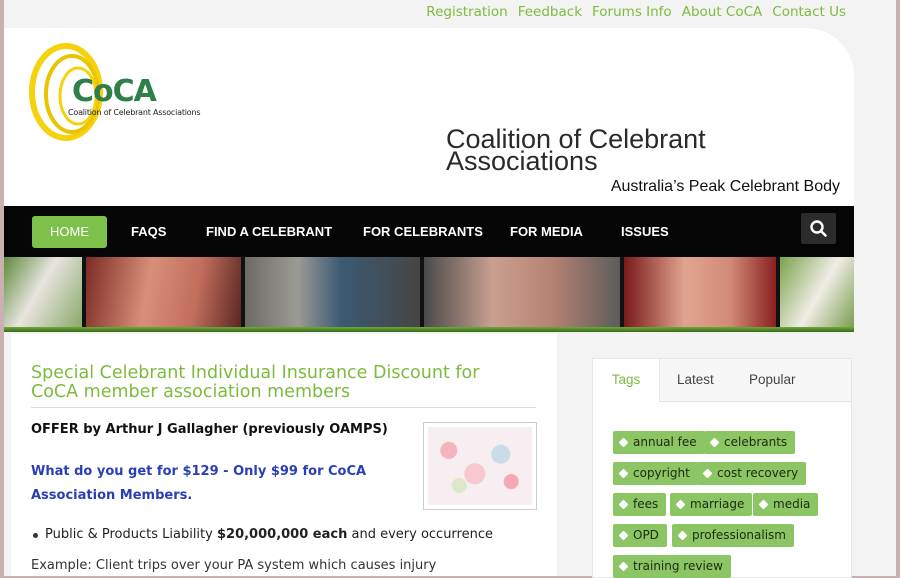 The image size is (900, 578). Describe the element at coordinates (163, 292) in the screenshot. I see `banner-photo-hands-ring` at that location.